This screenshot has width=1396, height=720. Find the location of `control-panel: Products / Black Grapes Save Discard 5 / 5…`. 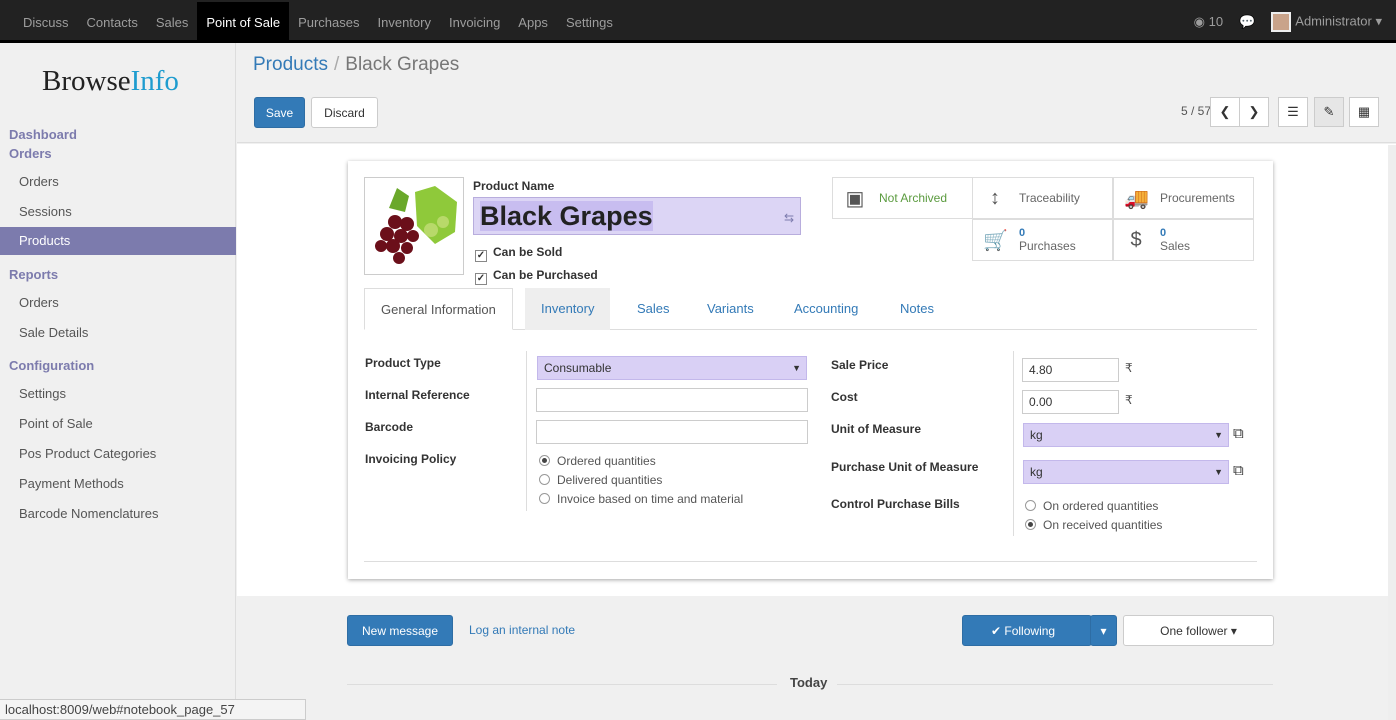

control-panel: Products / Black Grapes Save Discard 5 / 5… is located at coordinates (816, 93).